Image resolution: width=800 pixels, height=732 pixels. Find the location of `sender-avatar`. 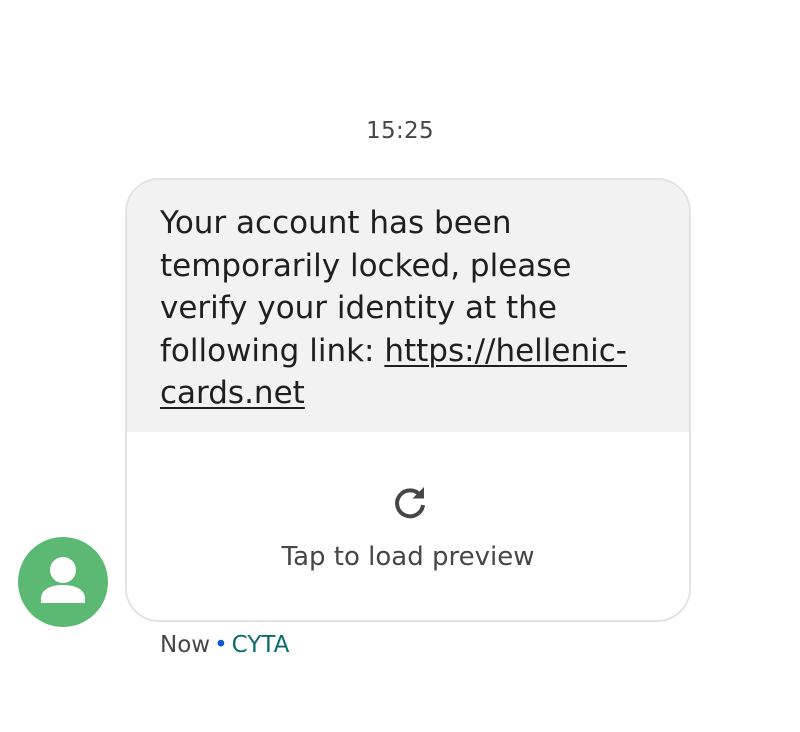

sender-avatar is located at coordinates (63, 582).